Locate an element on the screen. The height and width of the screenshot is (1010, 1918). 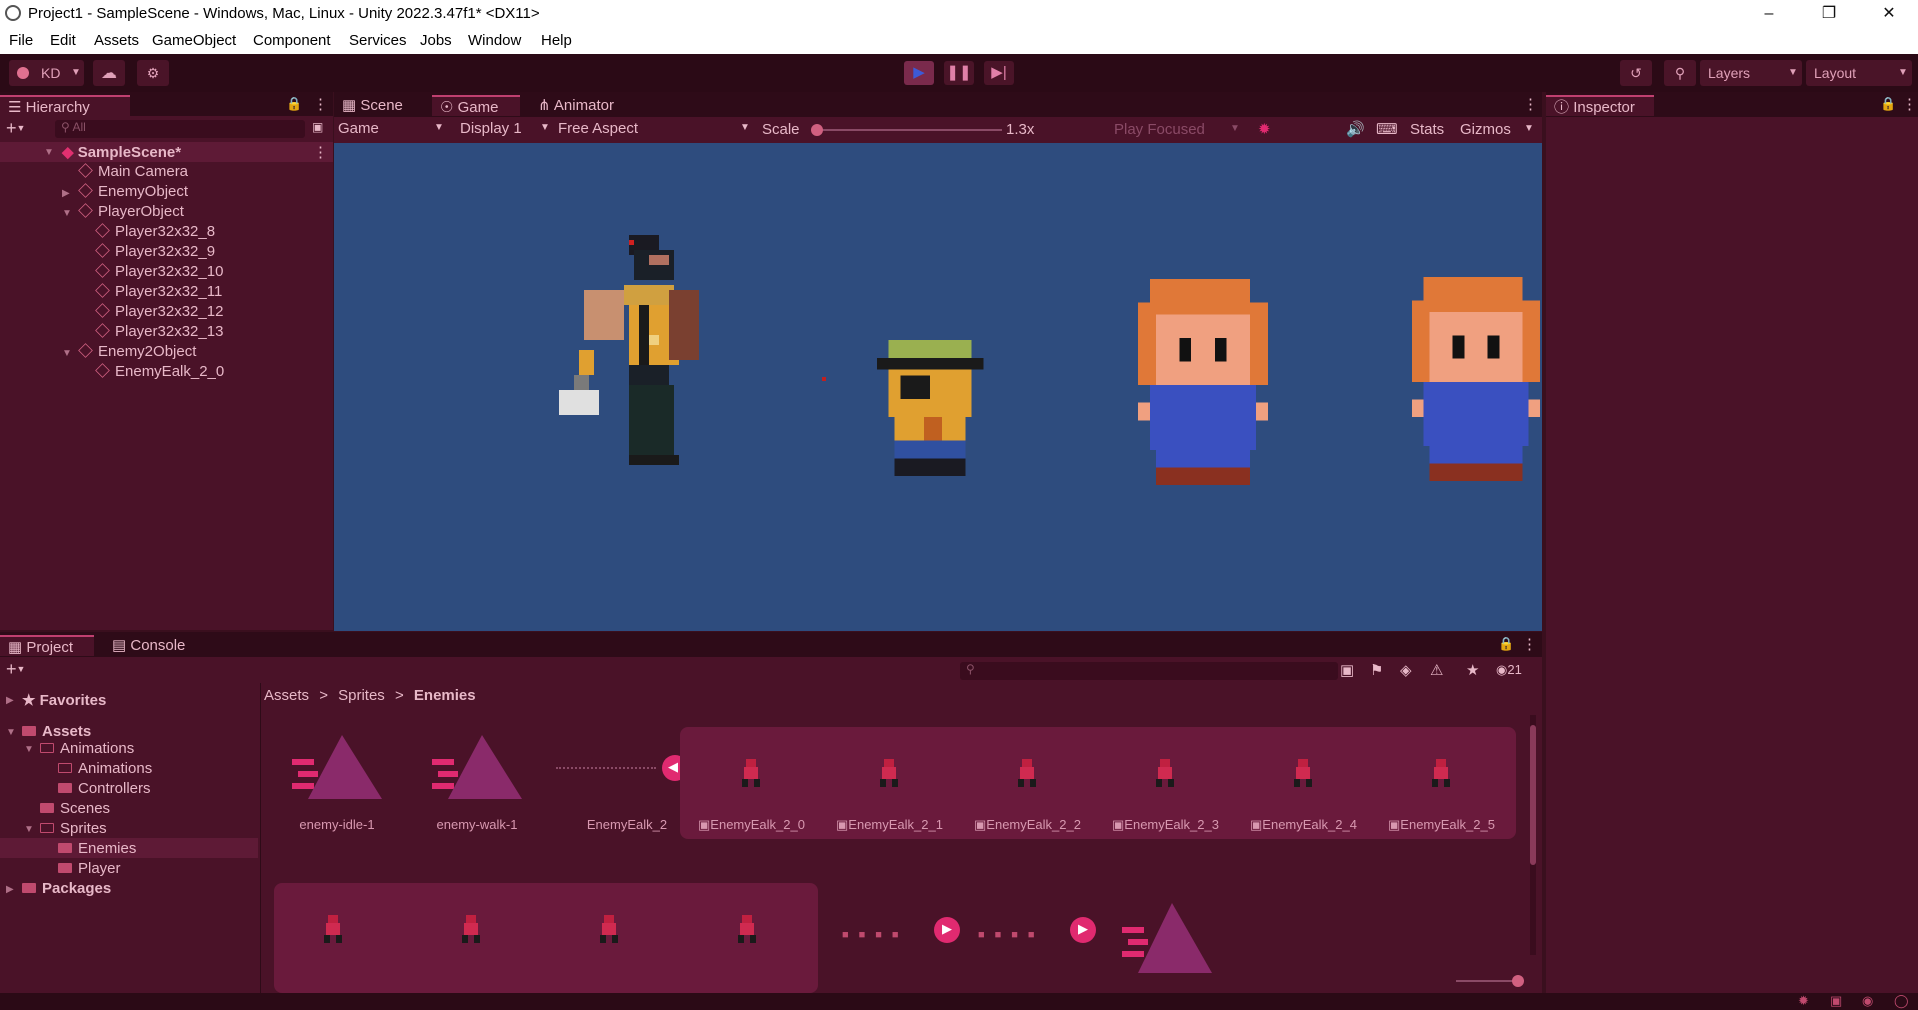
folder-item-animations-sub: Animations is located at coordinates (105, 768).